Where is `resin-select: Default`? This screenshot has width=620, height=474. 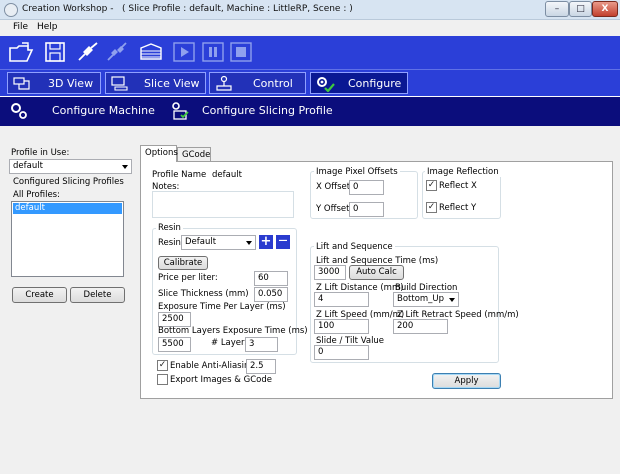 resin-select: Default is located at coordinates (218, 242).